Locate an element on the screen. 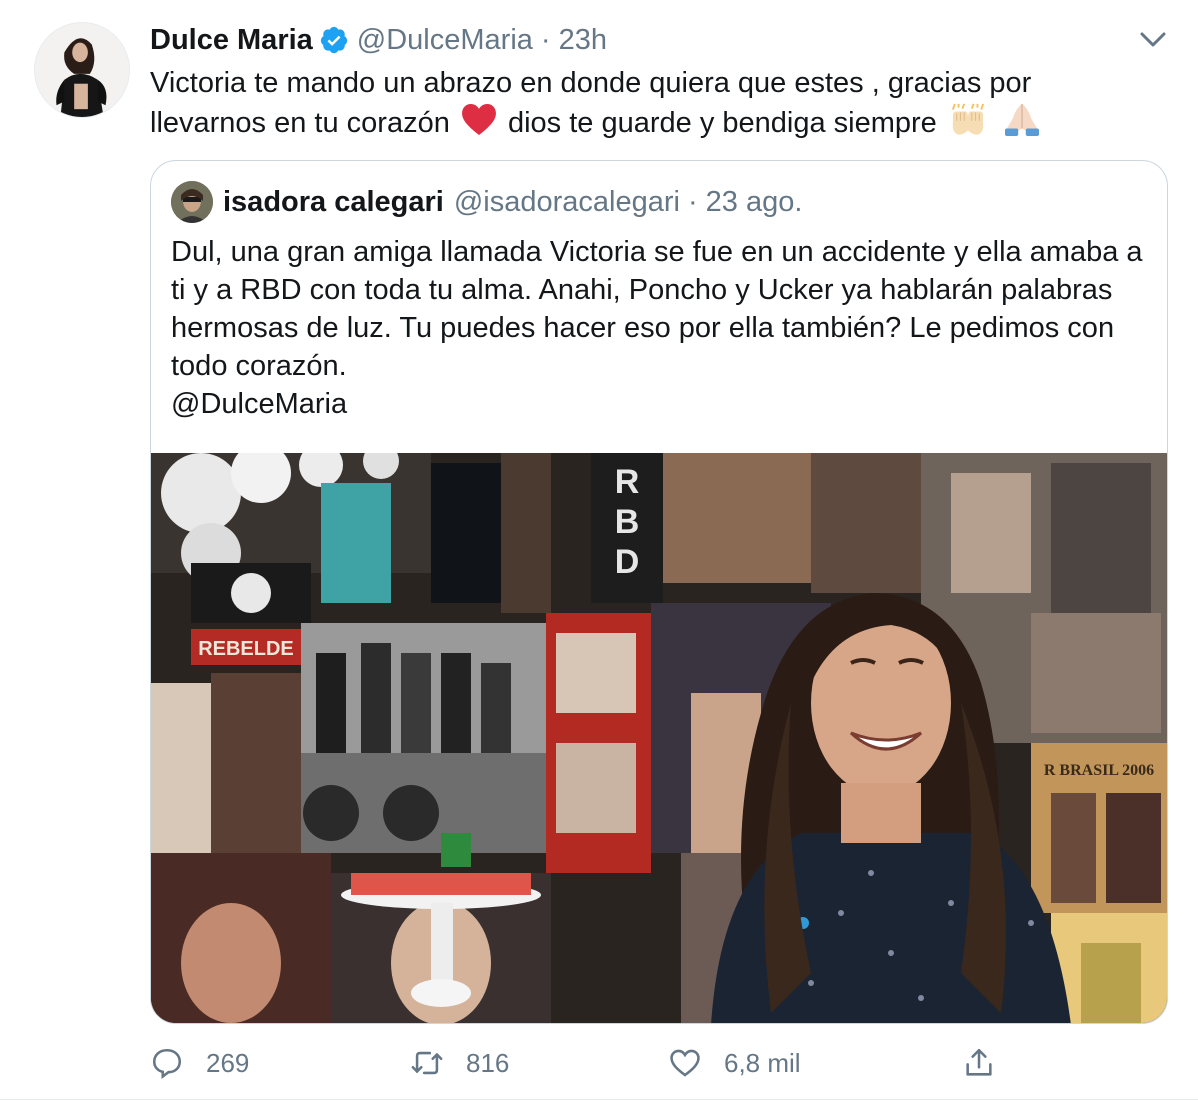 The height and width of the screenshot is (1100, 1198). tweet-header: Dulce Maria @DulceMaria · 23h is located at coordinates (378, 40).